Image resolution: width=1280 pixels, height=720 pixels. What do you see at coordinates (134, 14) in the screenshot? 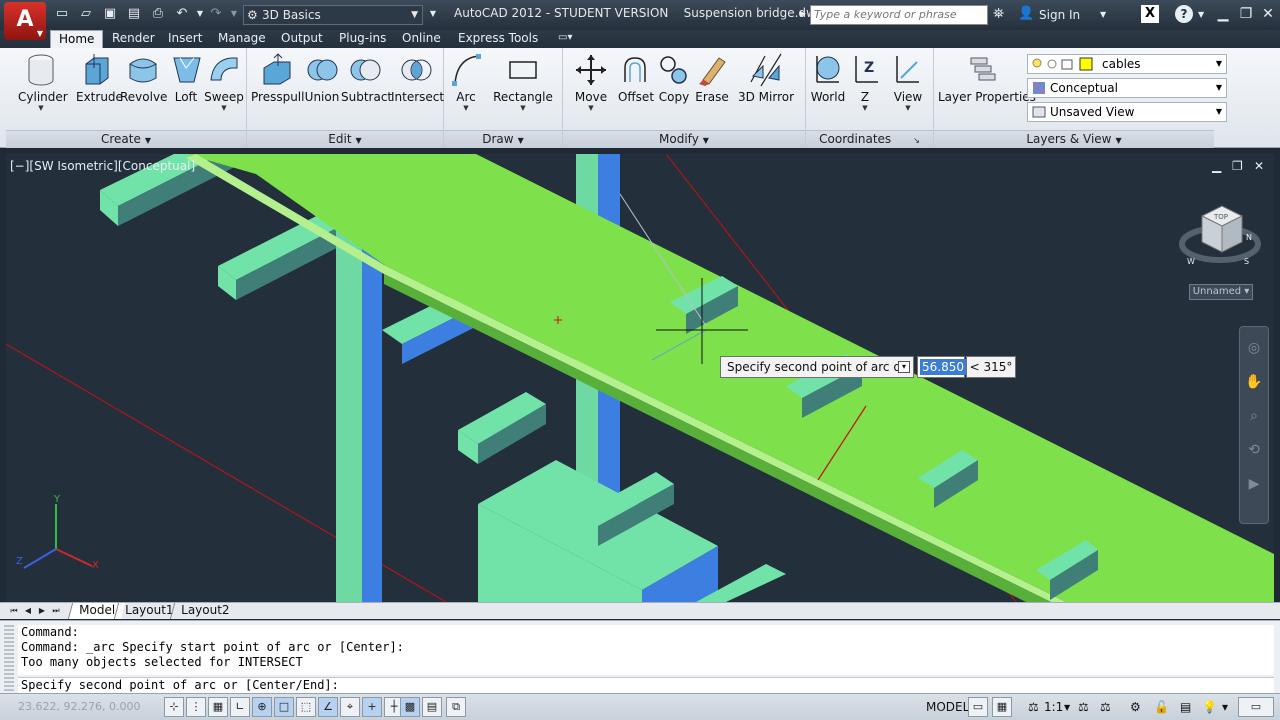
I see `save-as-icon: ▤` at bounding box center [134, 14].